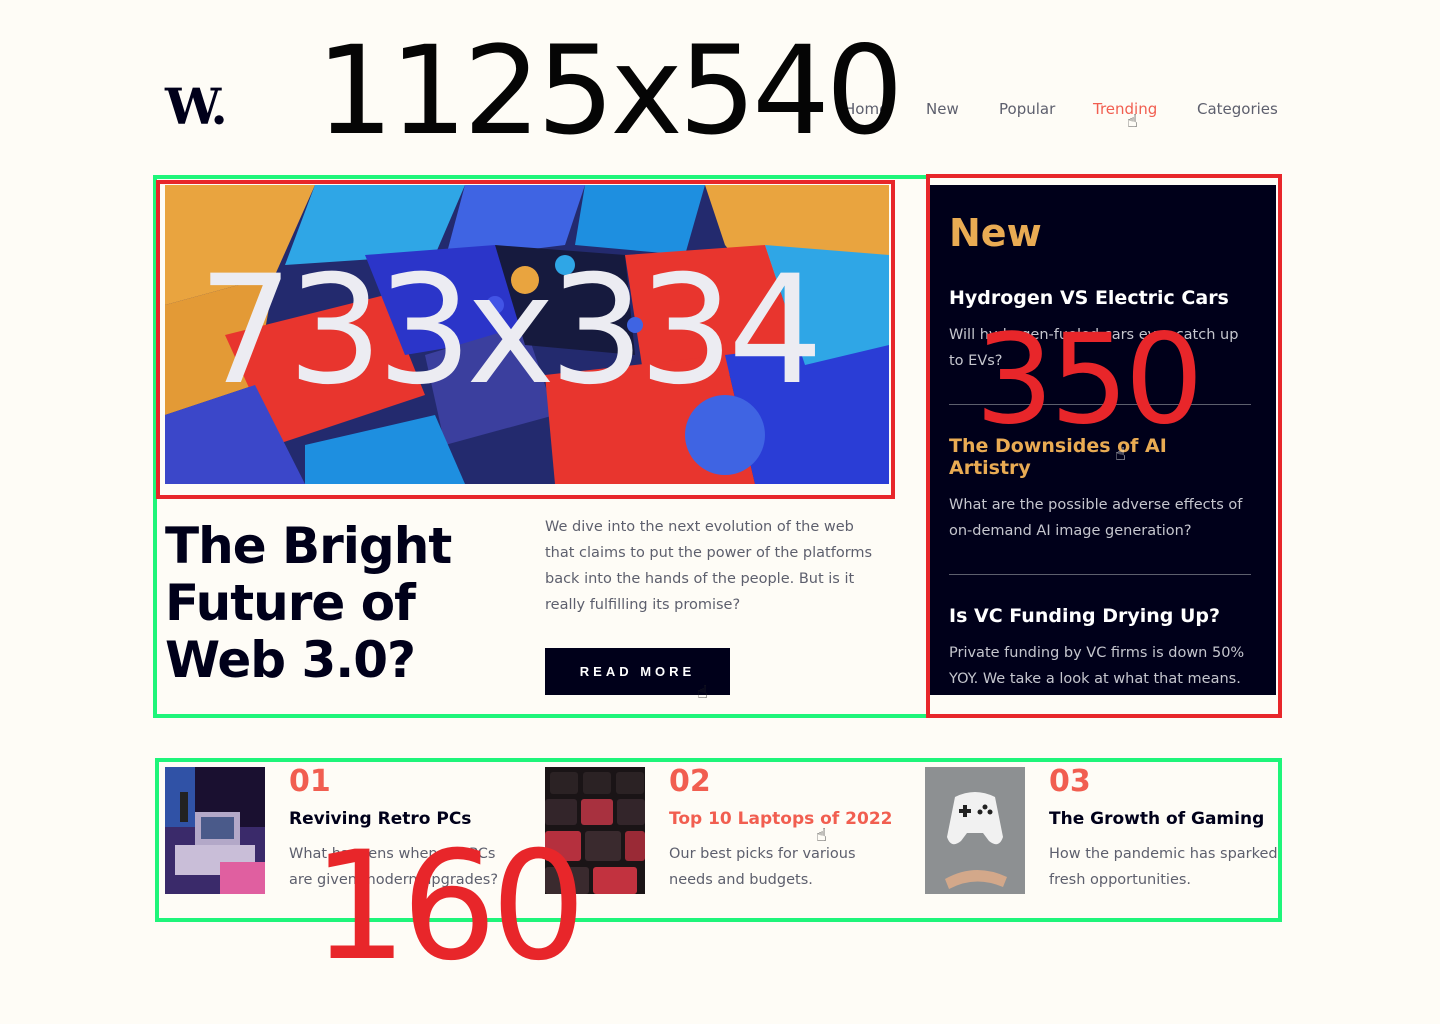 Image resolution: width=1440 pixels, height=1024 pixels. What do you see at coordinates (449, 907) in the screenshot?
I see `list-height-label: 160` at bounding box center [449, 907].